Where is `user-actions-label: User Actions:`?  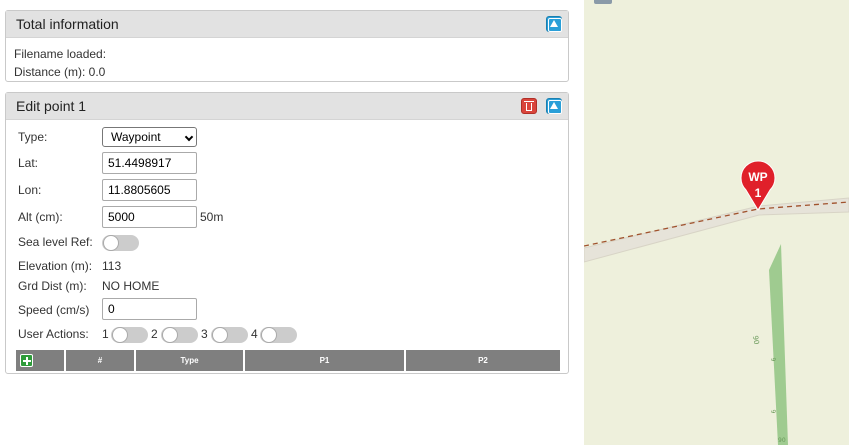
user-actions-label: User Actions: is located at coordinates (53, 334).